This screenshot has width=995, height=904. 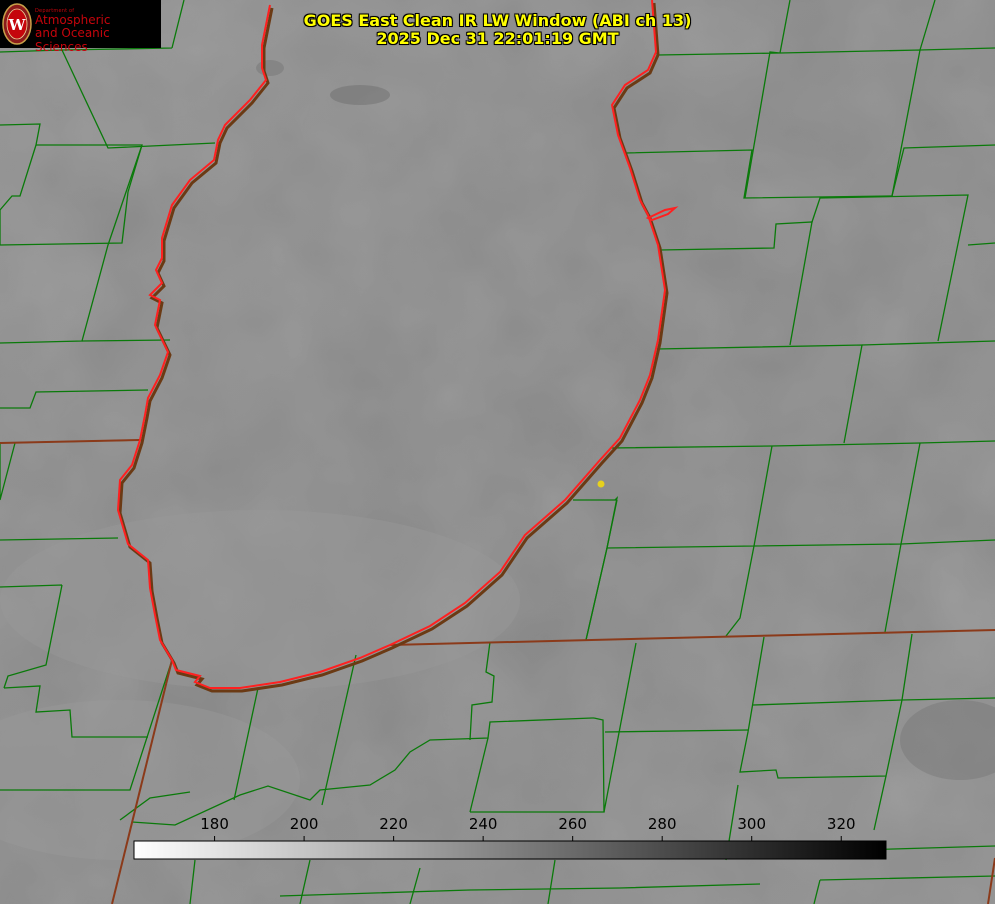 I want to click on colorbar-gradient, so click(x=510, y=850).